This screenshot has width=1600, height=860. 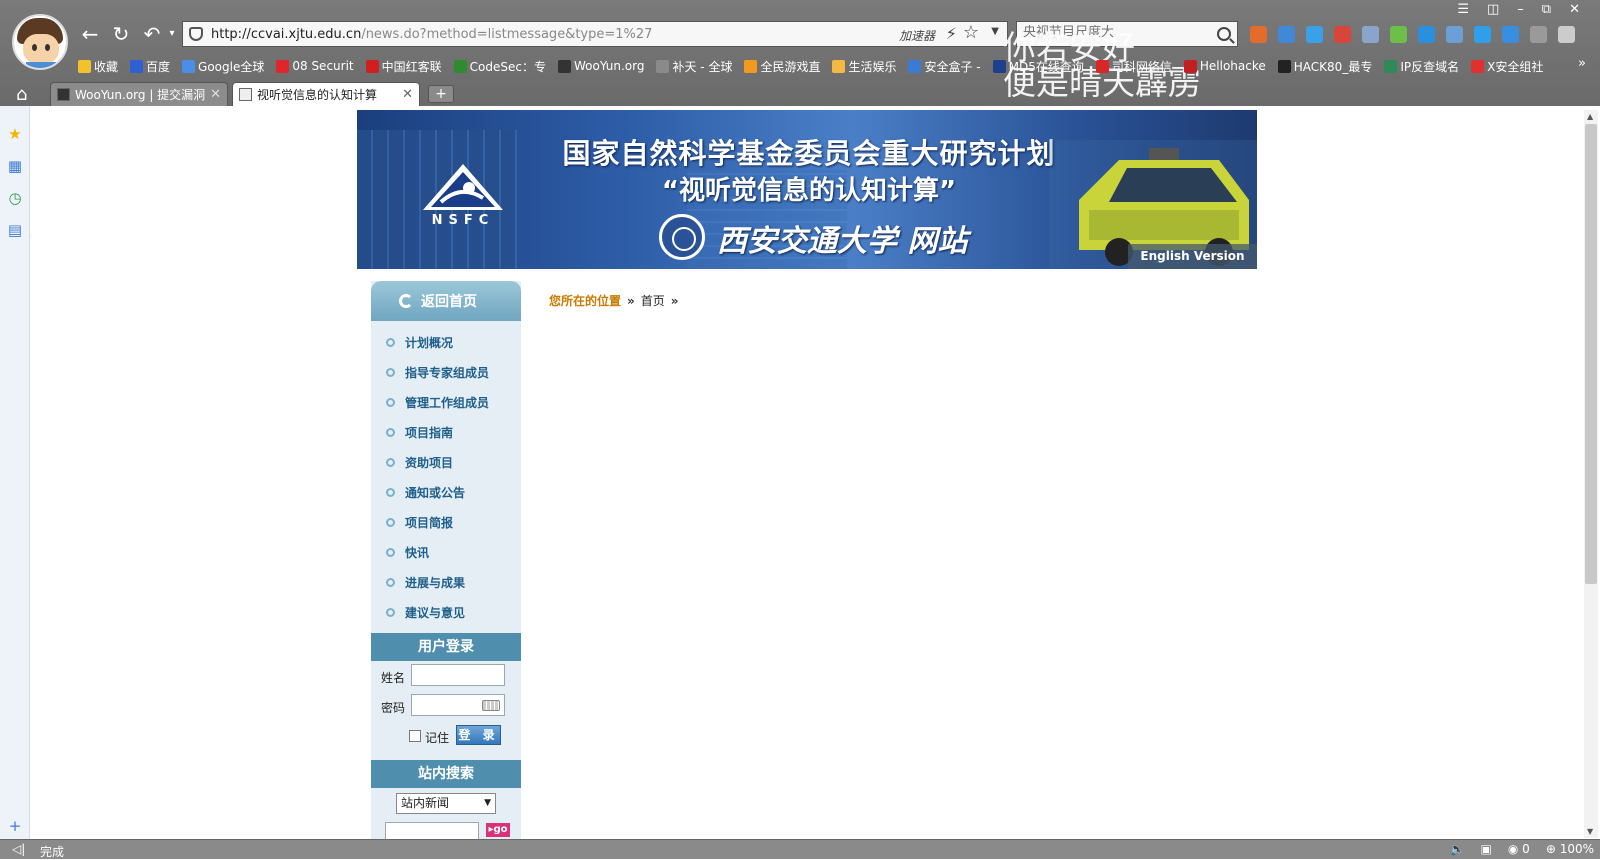 What do you see at coordinates (694, 66) in the screenshot?
I see `bookmark-item: 补天 - 全球` at bounding box center [694, 66].